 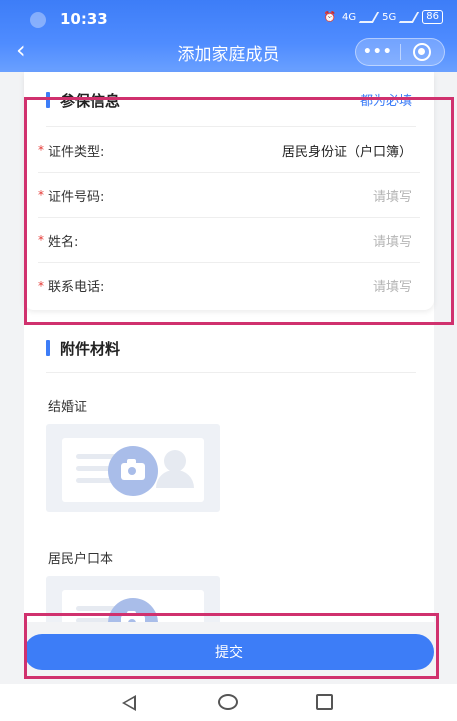 I want to click on submit-bar: 提交, so click(x=228, y=653).